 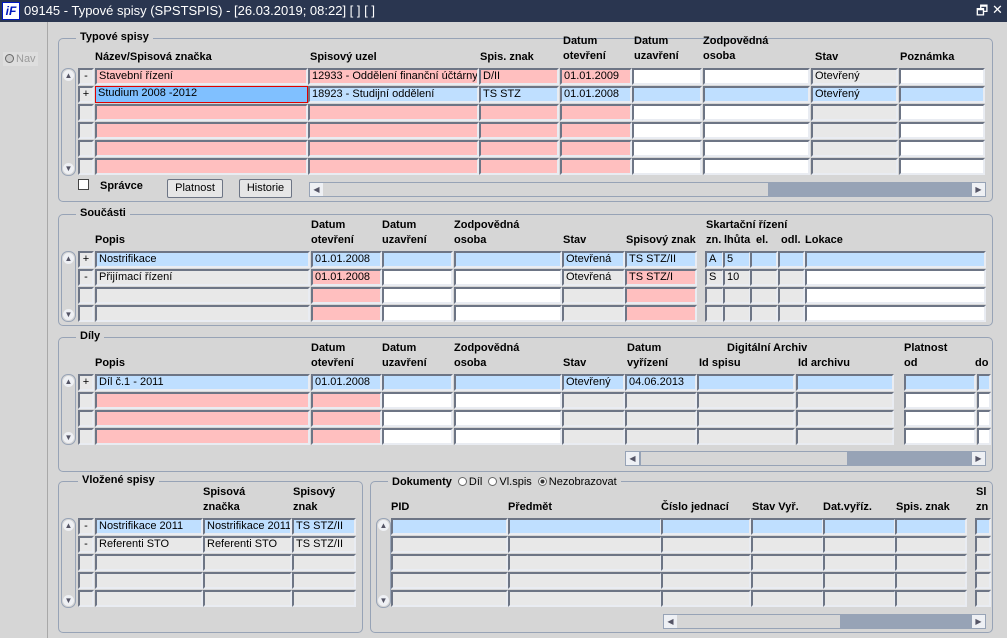 What do you see at coordinates (265, 188) in the screenshot?
I see `historie-button: Historie` at bounding box center [265, 188].